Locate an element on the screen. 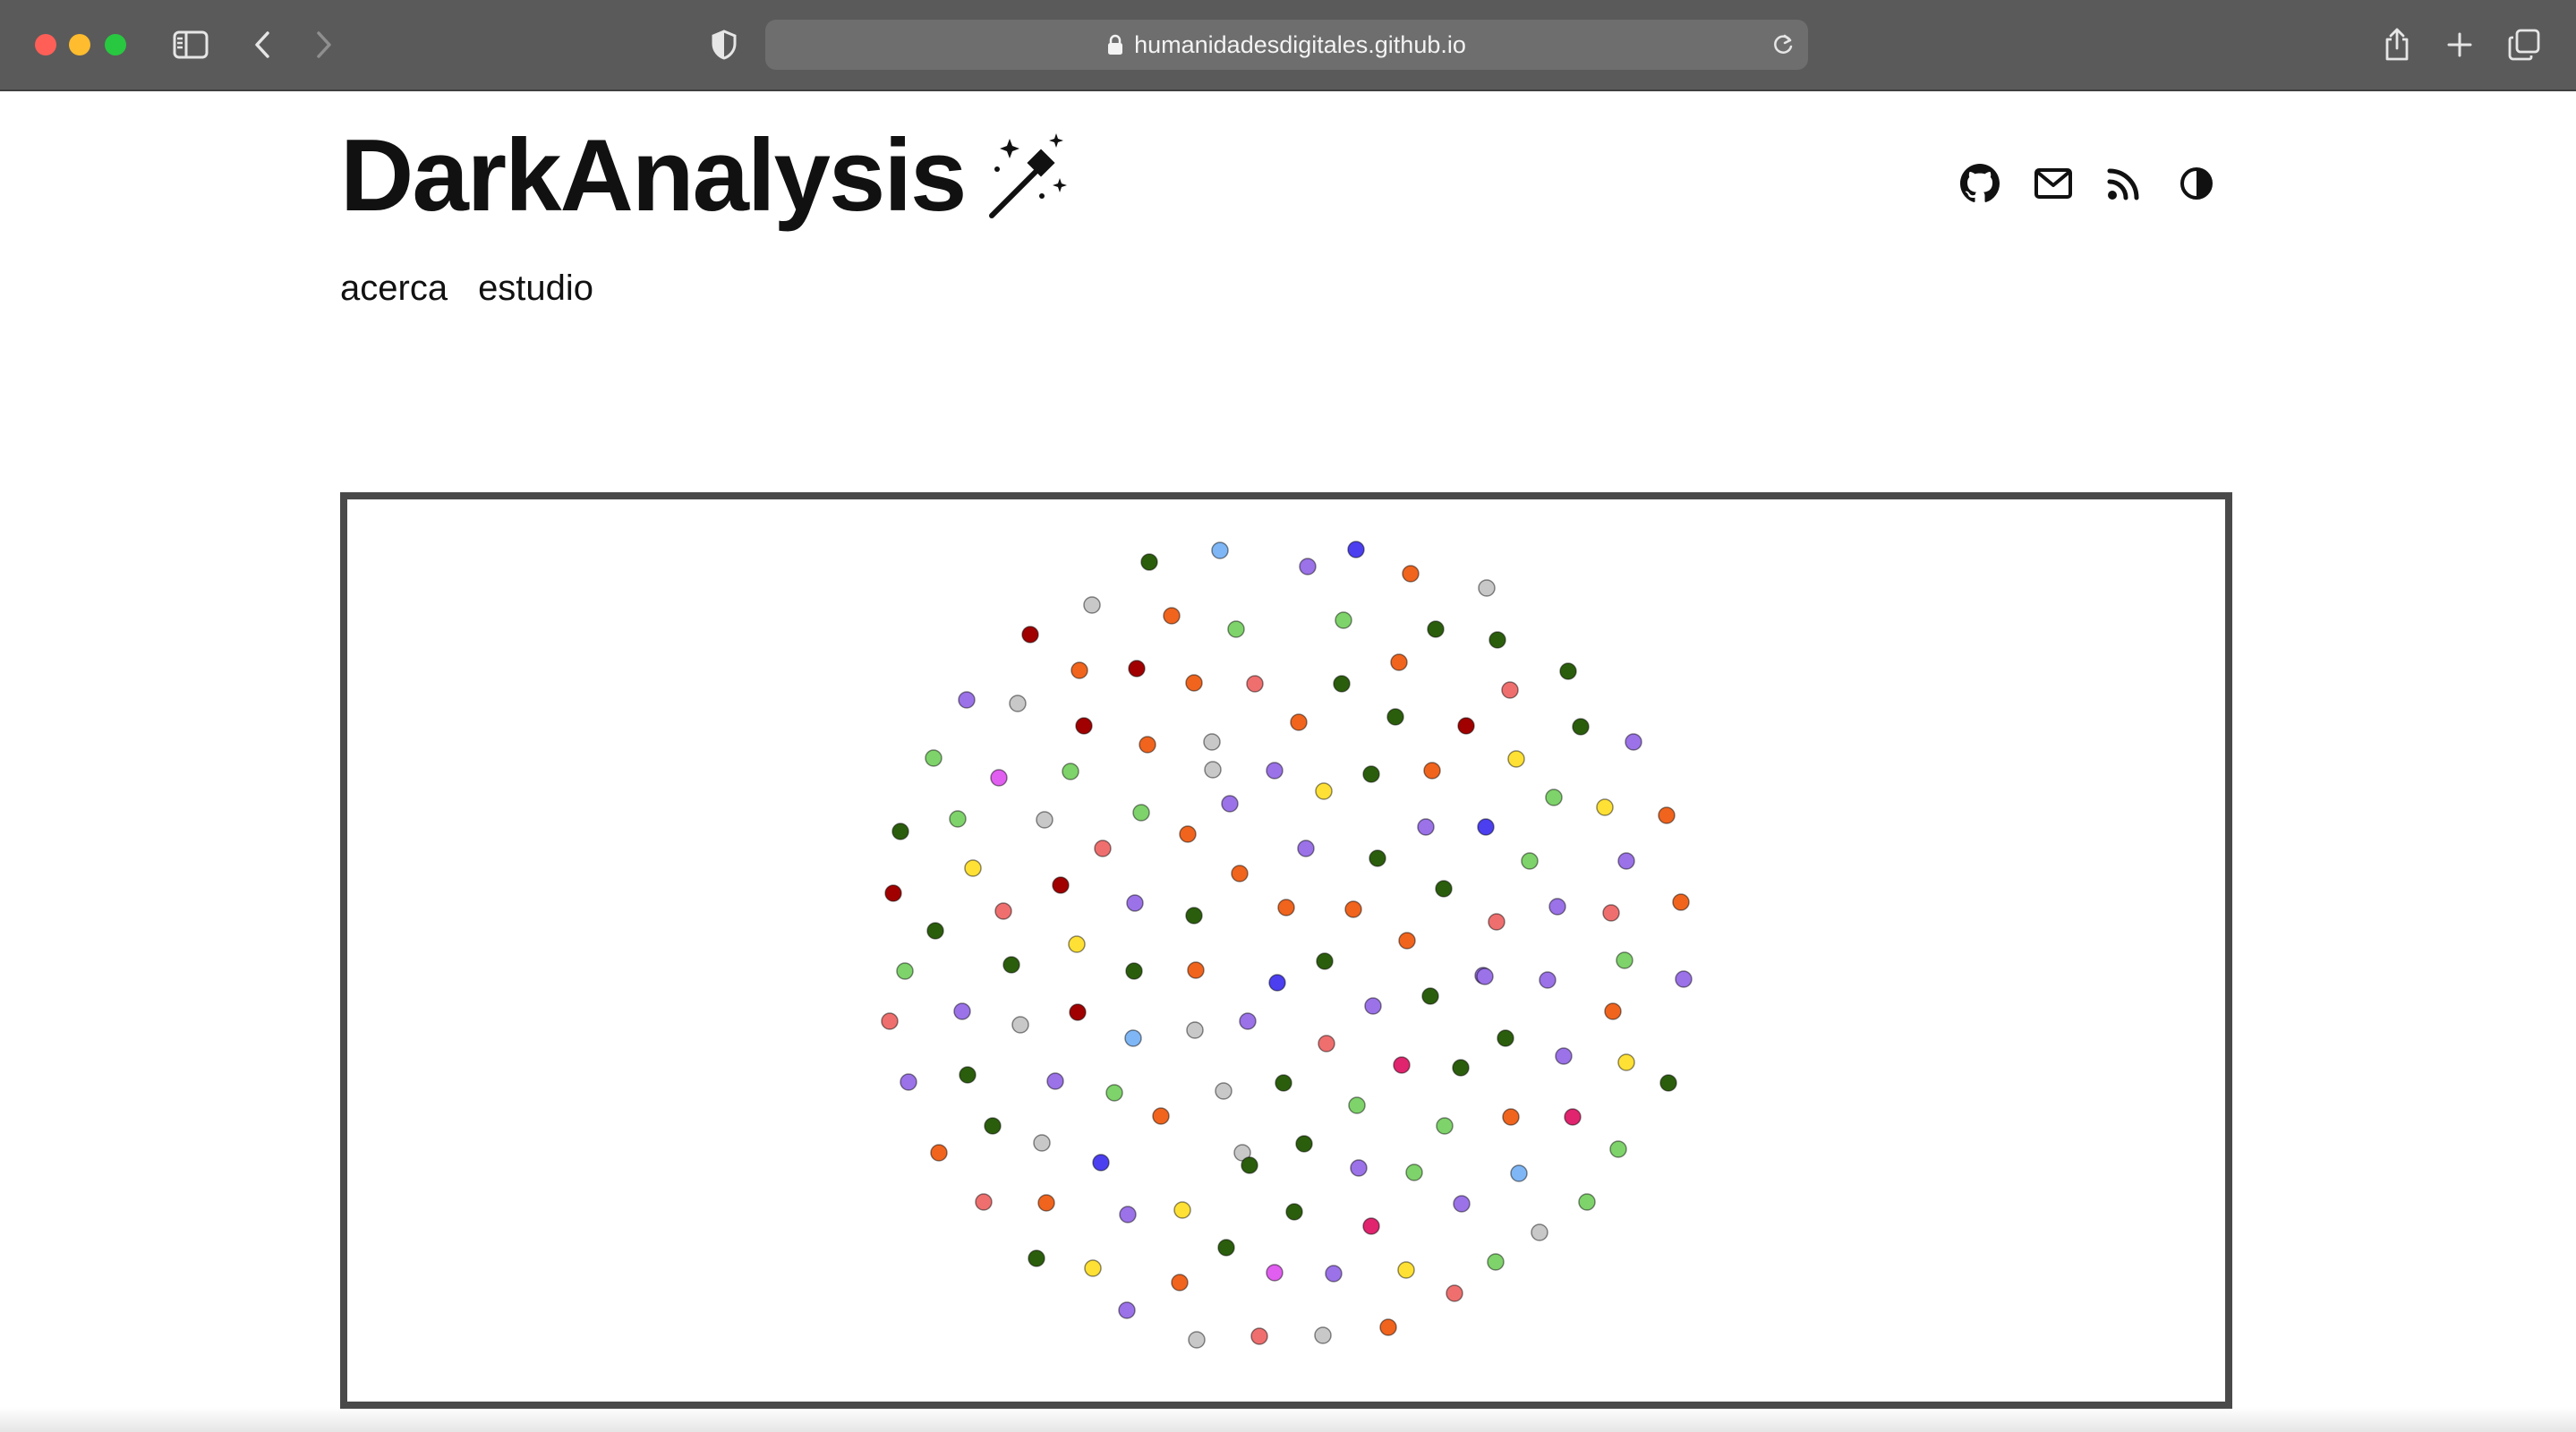 This screenshot has width=2576, height=1432. new-tab-icon is located at coordinates (2459, 44).